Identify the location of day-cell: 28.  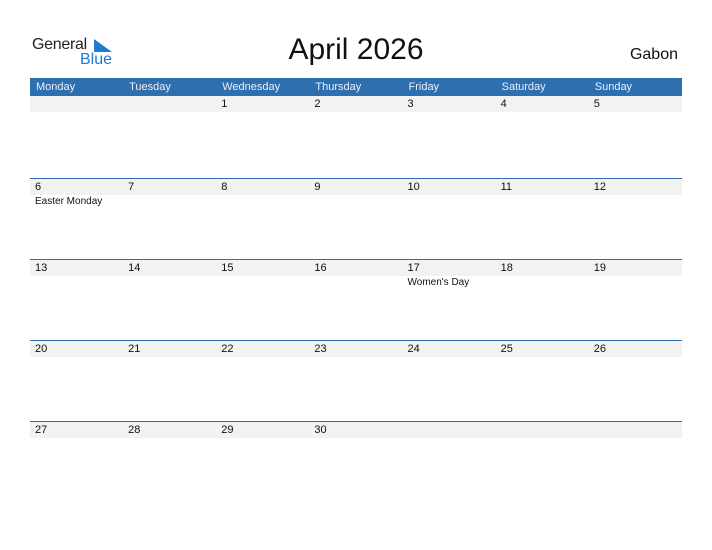
(134, 430).